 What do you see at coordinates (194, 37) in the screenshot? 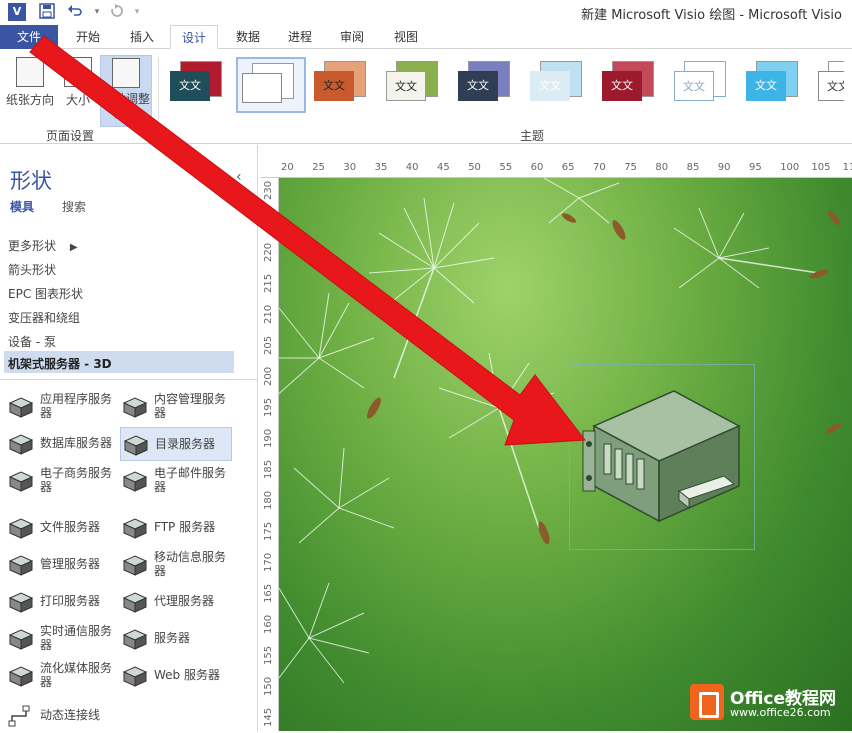
I see `tab-design: 设计` at bounding box center [194, 37].